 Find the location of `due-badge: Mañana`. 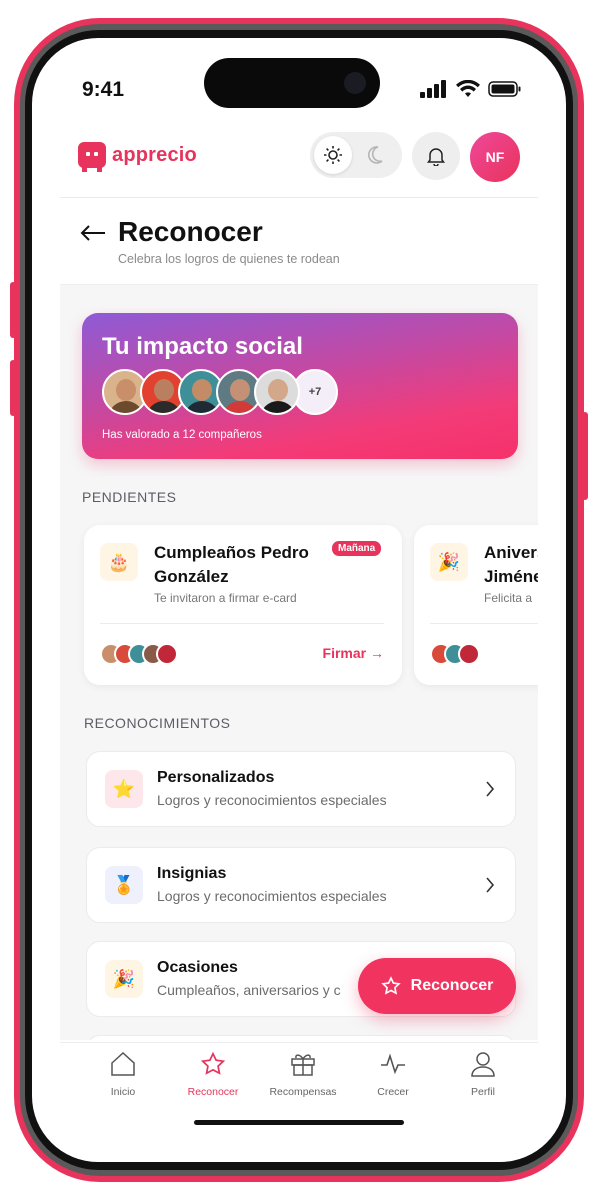

due-badge: Mañana is located at coordinates (357, 548).